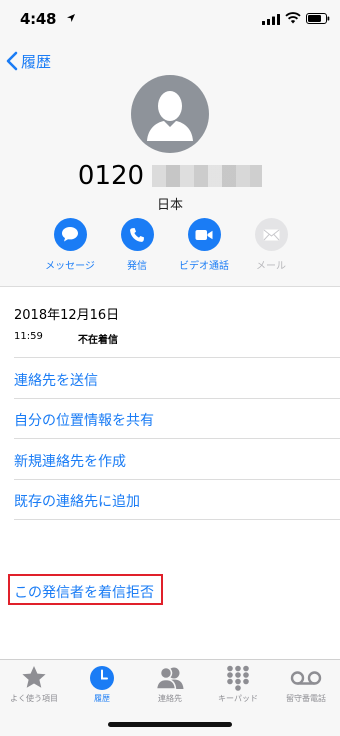 This screenshot has width=340, height=736. Describe the element at coordinates (98, 340) in the screenshot. I see `call-type: 不在着信` at that location.